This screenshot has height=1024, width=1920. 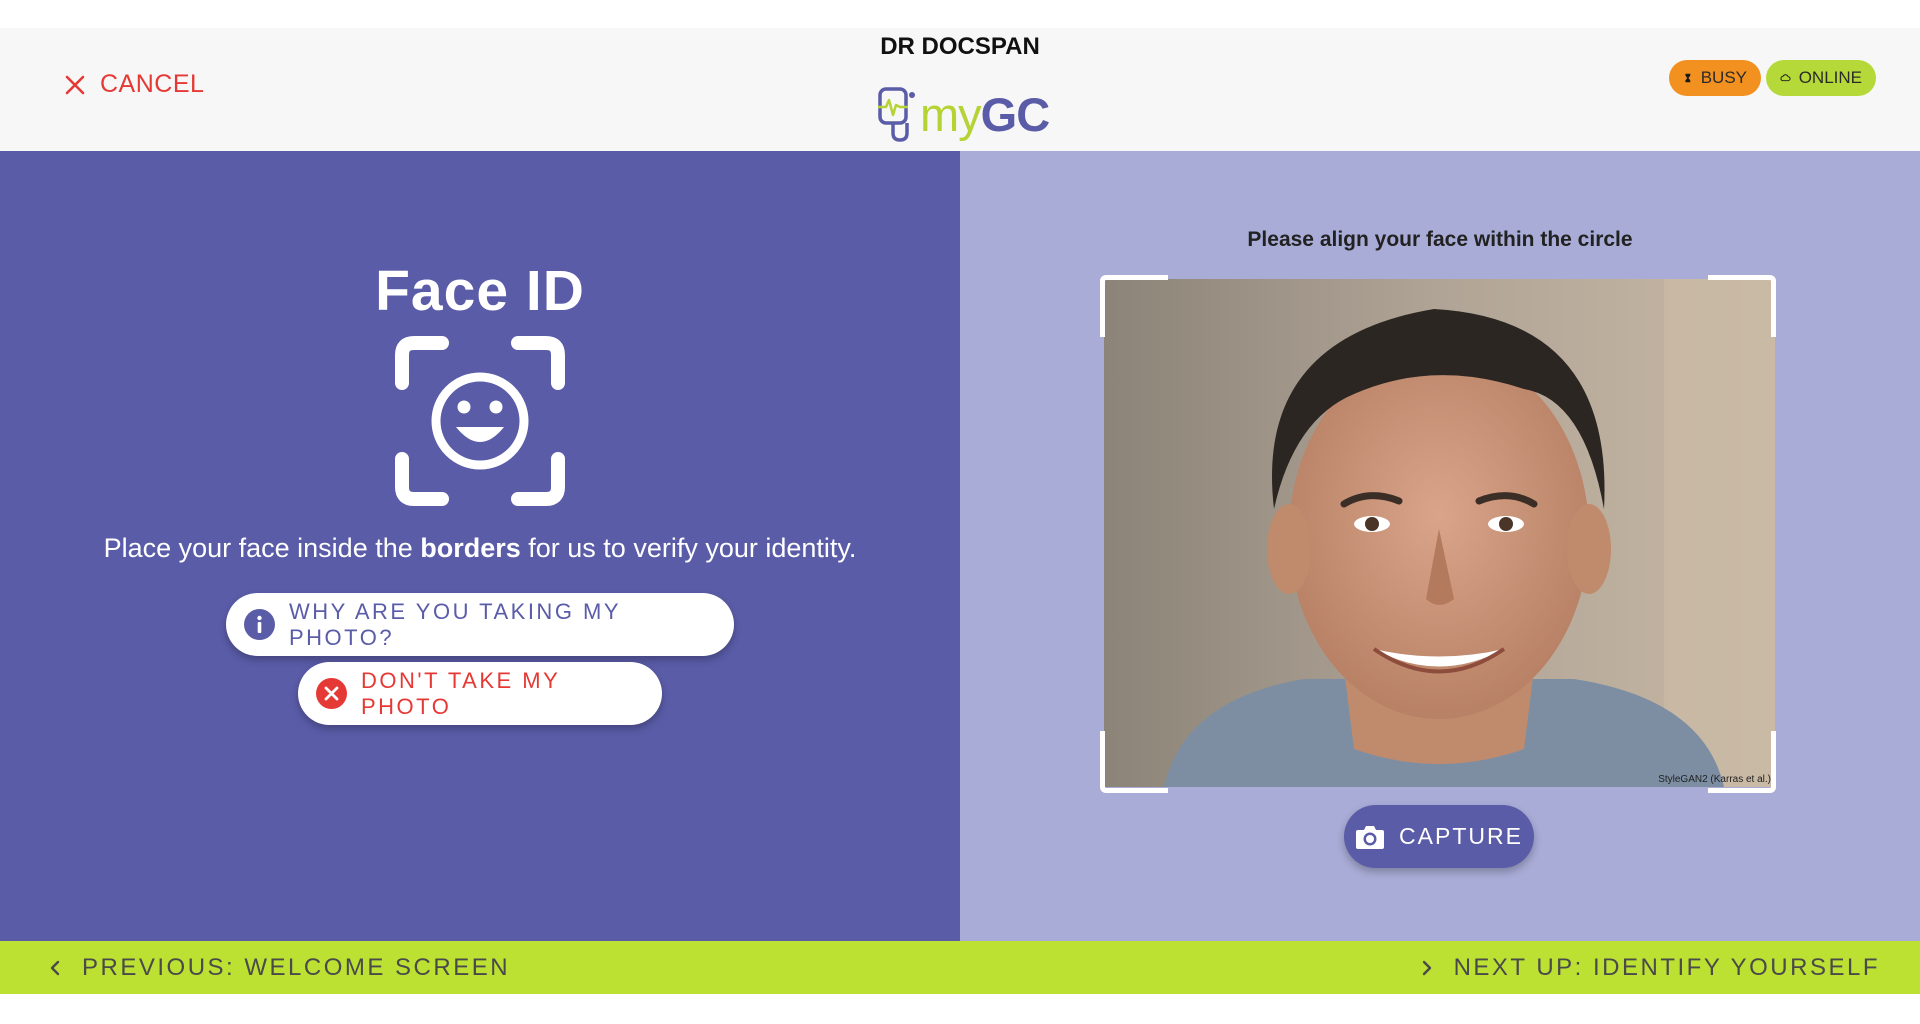 What do you see at coordinates (1785, 78) in the screenshot?
I see `cloud-icon` at bounding box center [1785, 78].